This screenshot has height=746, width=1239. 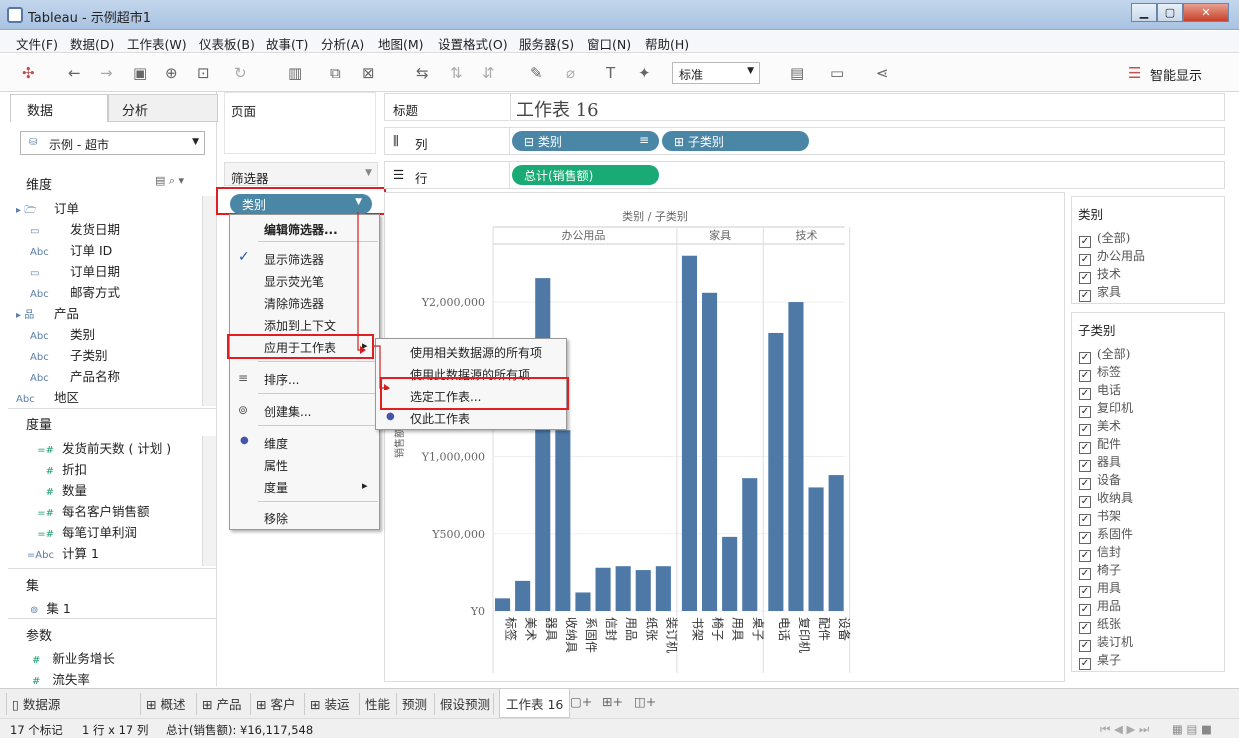 What do you see at coordinates (368, 73) in the screenshot?
I see `clear-sheet-icon: ⊠` at bounding box center [368, 73].